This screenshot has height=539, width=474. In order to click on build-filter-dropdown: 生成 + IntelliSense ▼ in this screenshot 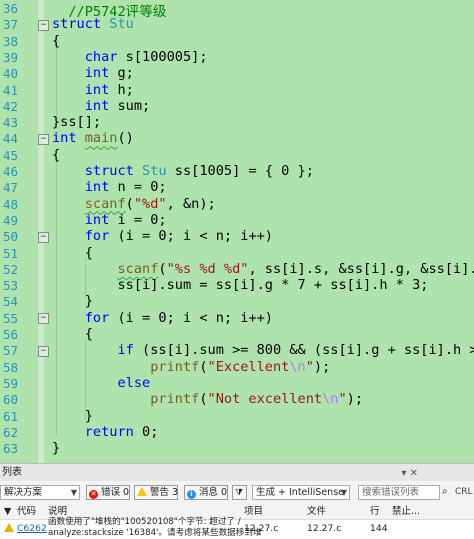, I will do `click(301, 492)`.